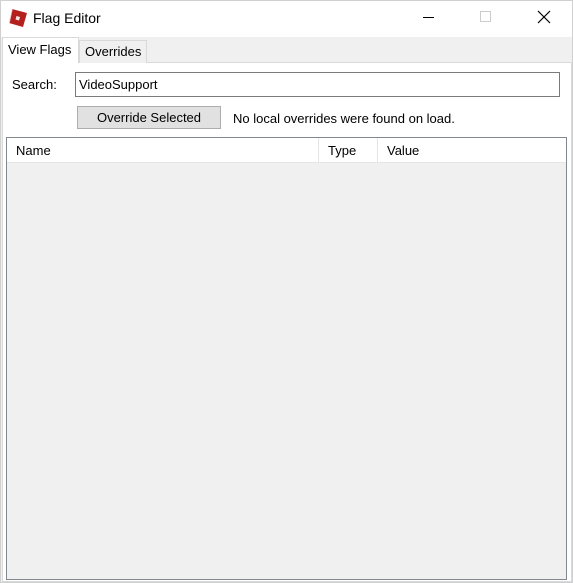 The image size is (573, 583). I want to click on window-title: Flag Editor, so click(67, 18).